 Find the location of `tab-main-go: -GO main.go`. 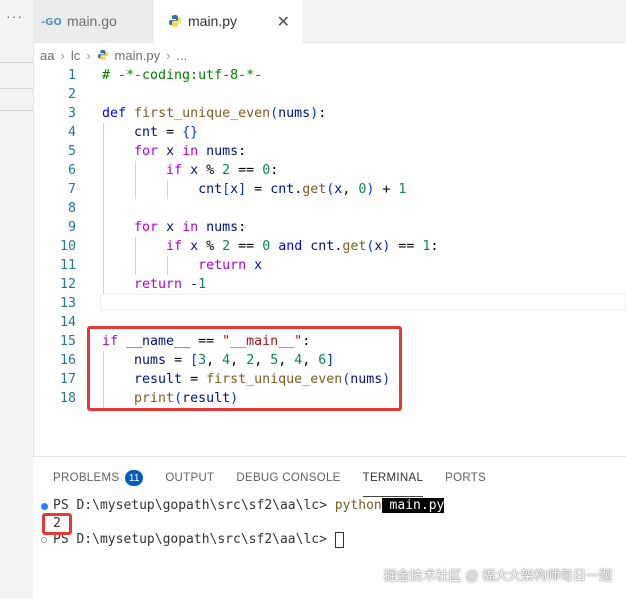

tab-main-go: -GO main.go is located at coordinates (93, 21).